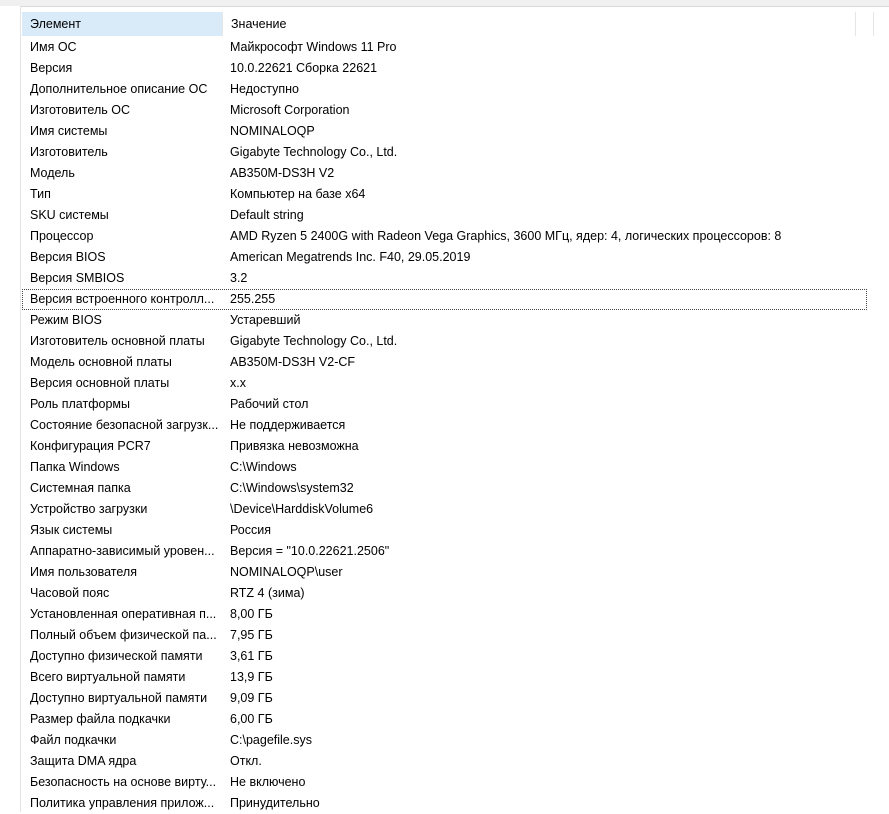  What do you see at coordinates (62, 236) in the screenshot?
I see `row-element-name: Процессор` at bounding box center [62, 236].